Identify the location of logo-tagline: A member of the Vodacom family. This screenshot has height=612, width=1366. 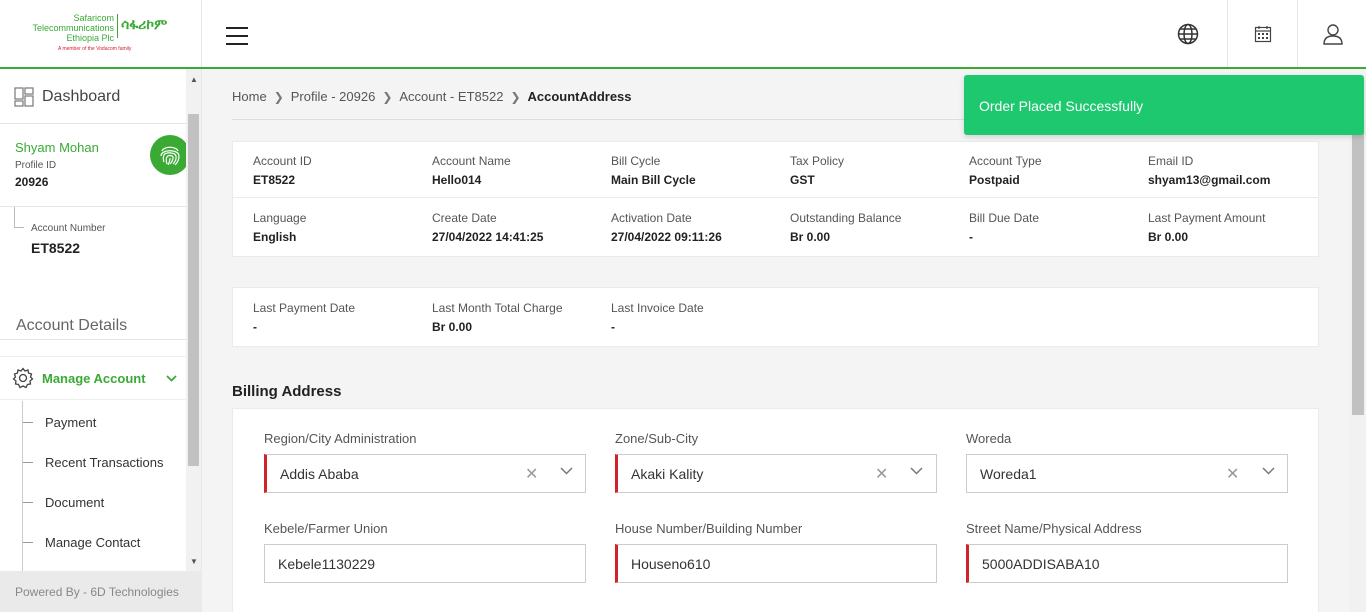
(95, 49).